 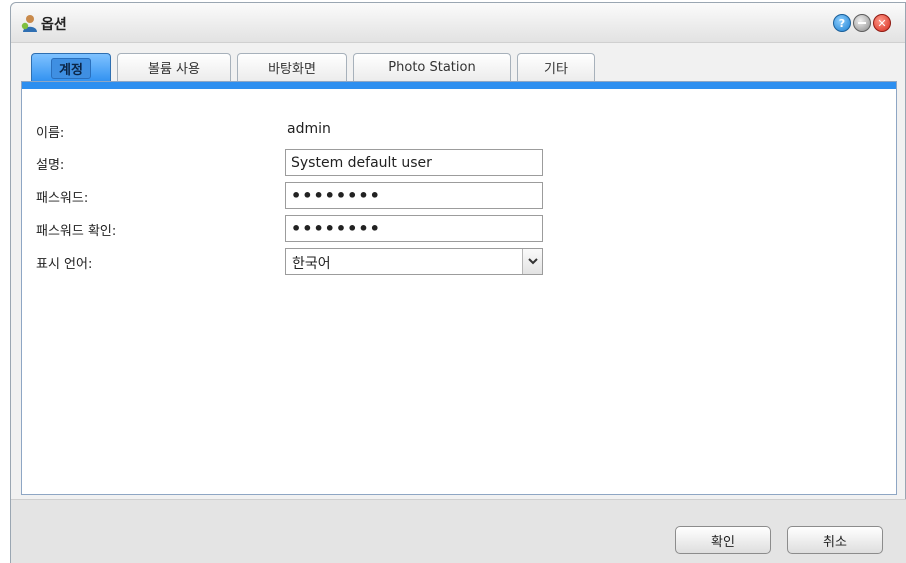 What do you see at coordinates (311, 264) in the screenshot?
I see `language-select-value: 한국어` at bounding box center [311, 264].